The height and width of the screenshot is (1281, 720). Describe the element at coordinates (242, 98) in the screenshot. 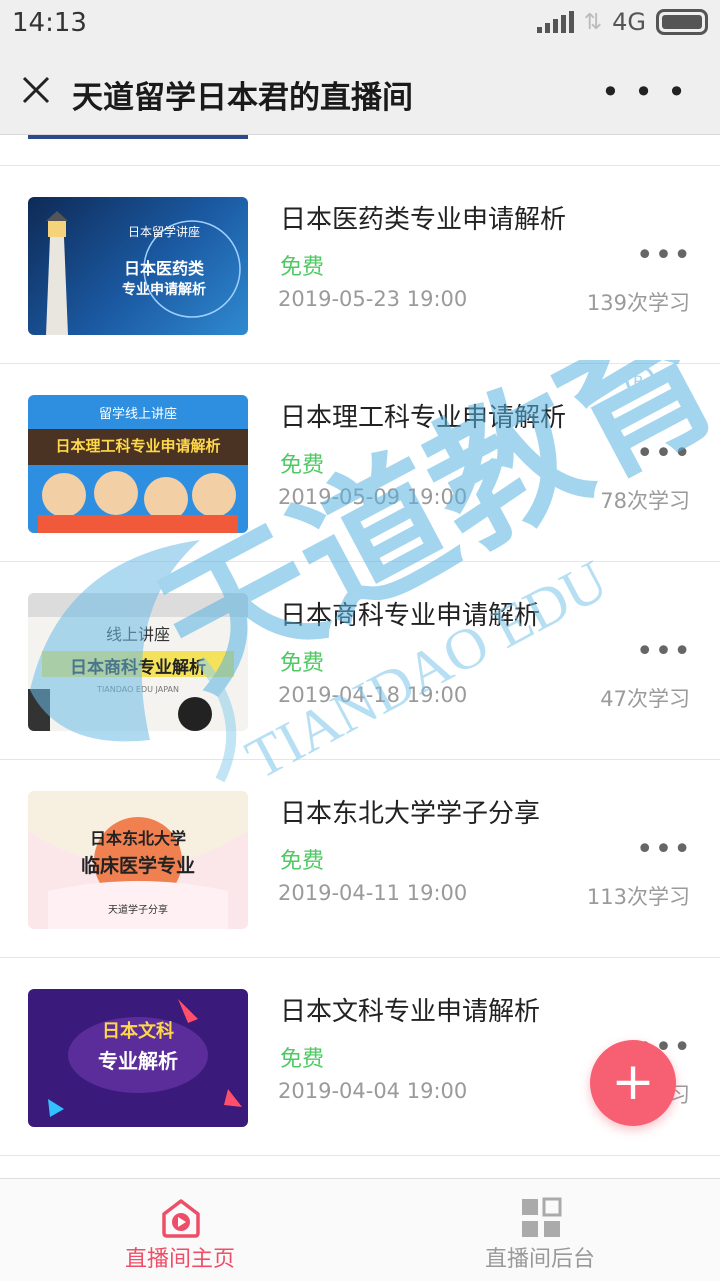

I see `page-title: 天道留学日本君的直播间` at that location.